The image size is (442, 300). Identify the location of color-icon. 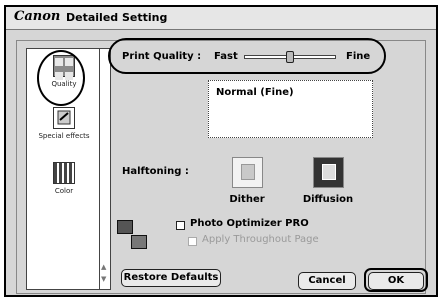
(64, 173).